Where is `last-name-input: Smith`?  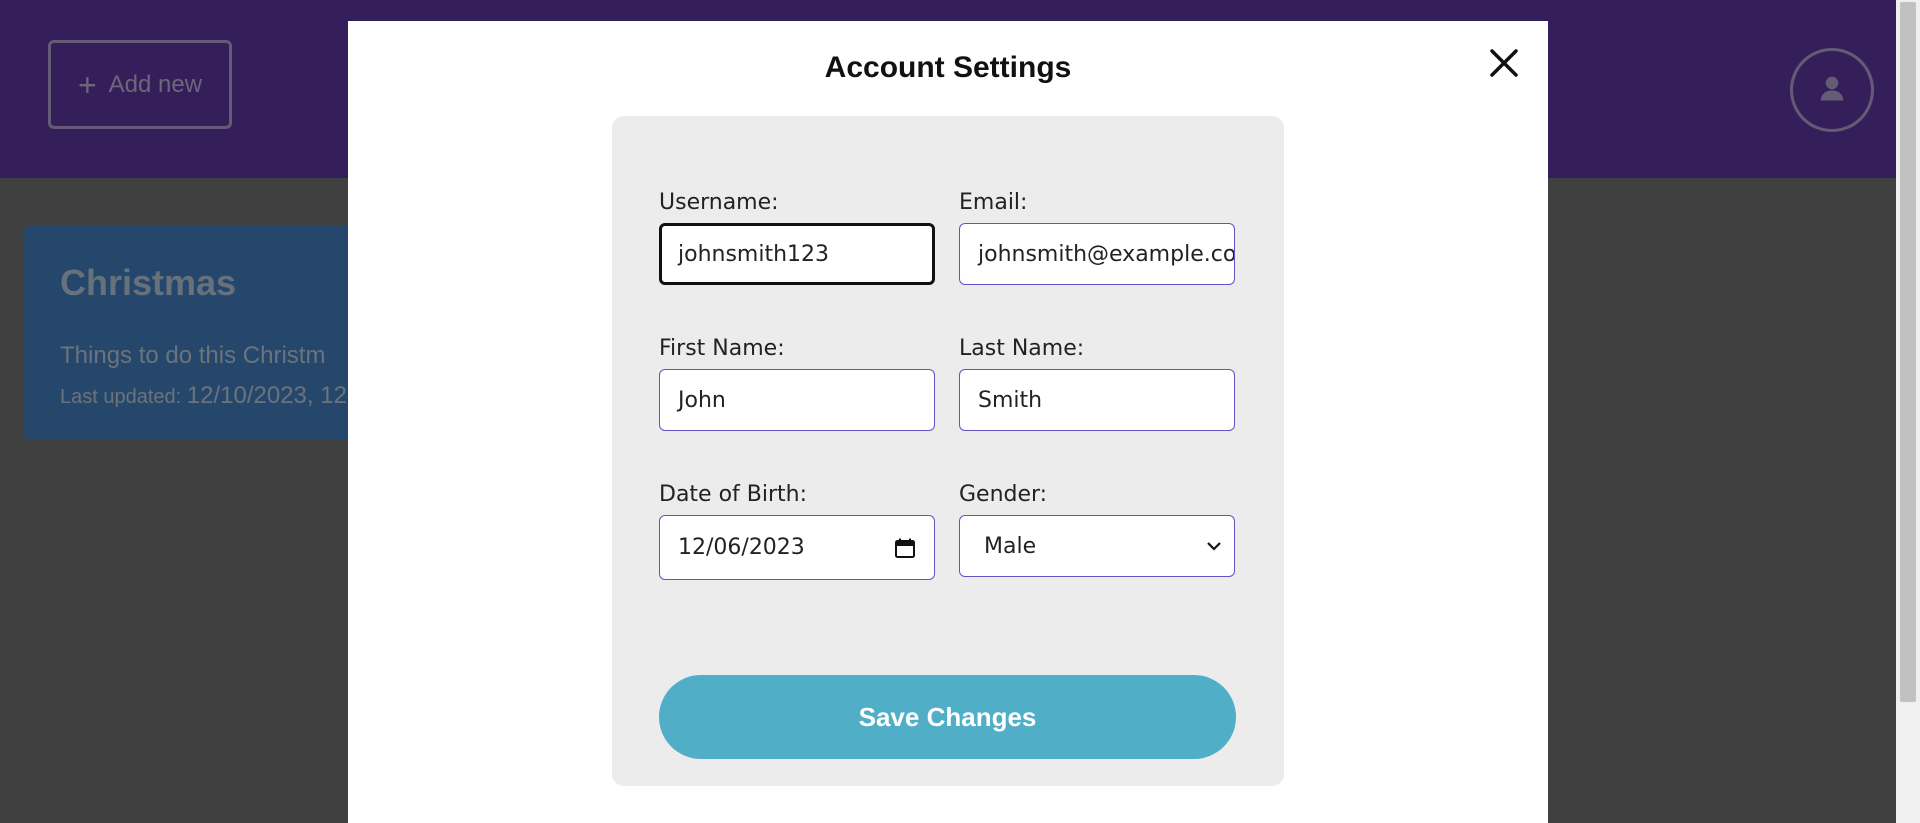
last-name-input: Smith is located at coordinates (1097, 400).